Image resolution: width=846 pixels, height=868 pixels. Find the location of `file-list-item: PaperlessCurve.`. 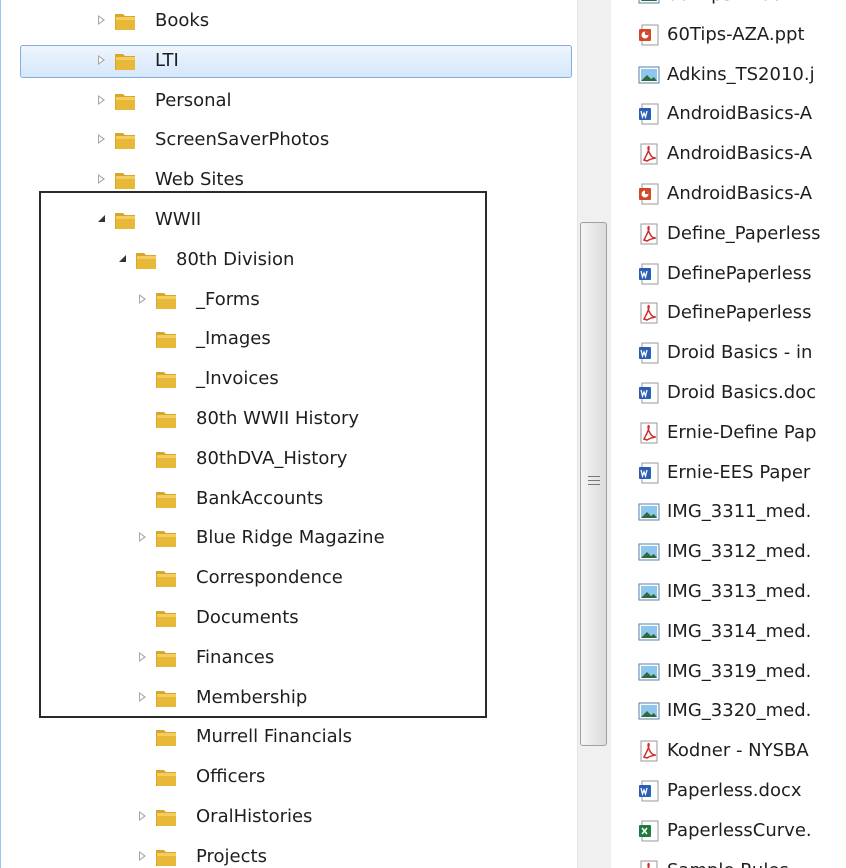

file-list-item: PaperlessCurve. is located at coordinates (728, 831).